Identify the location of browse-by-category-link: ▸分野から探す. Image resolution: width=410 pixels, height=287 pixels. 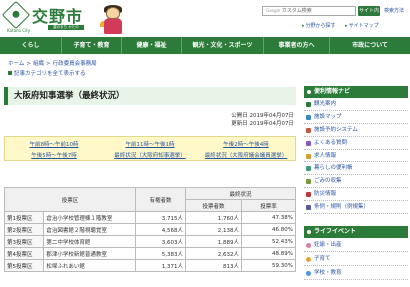
(321, 26).